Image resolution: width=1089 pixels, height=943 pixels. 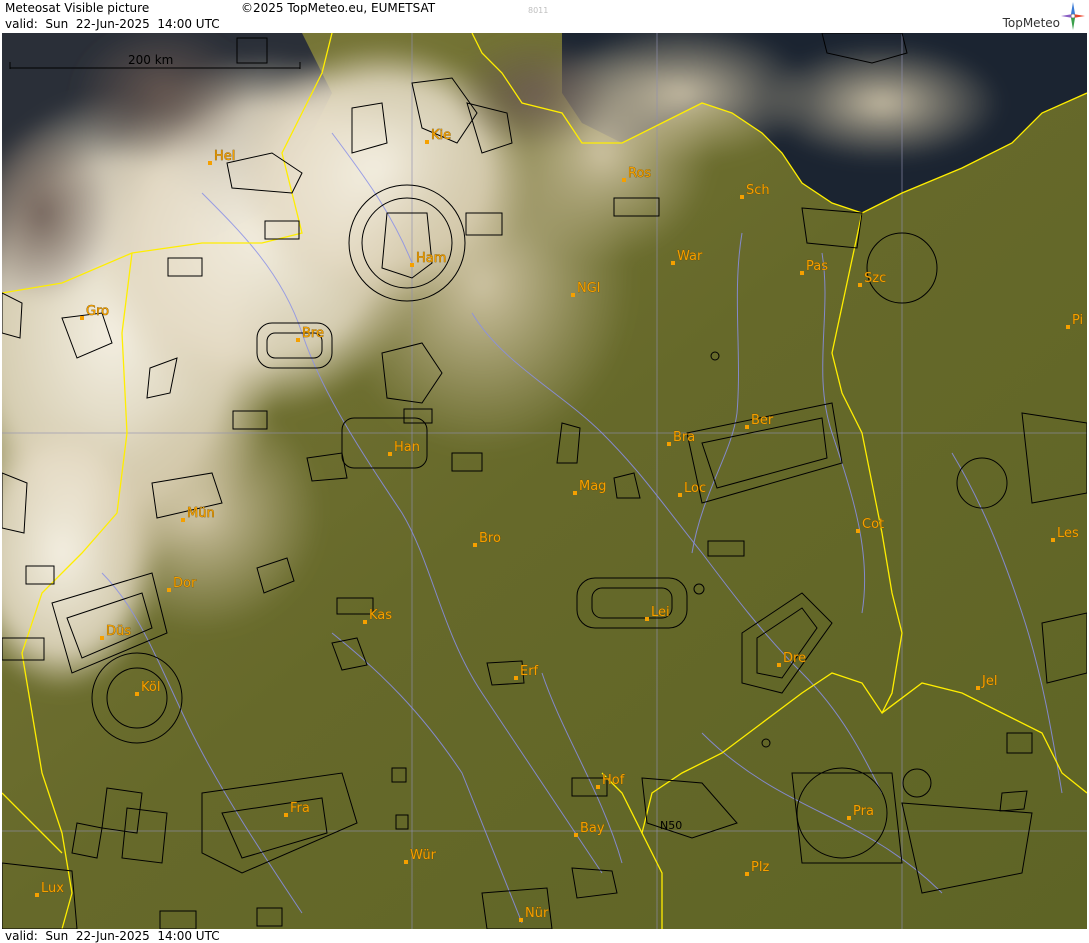 I want to click on city-label: Gro, so click(x=97, y=311).